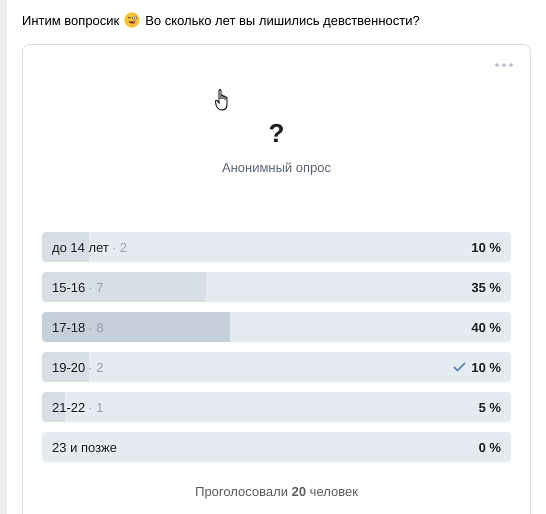 This screenshot has width=546, height=514. I want to click on poll-title: ?, so click(276, 133).